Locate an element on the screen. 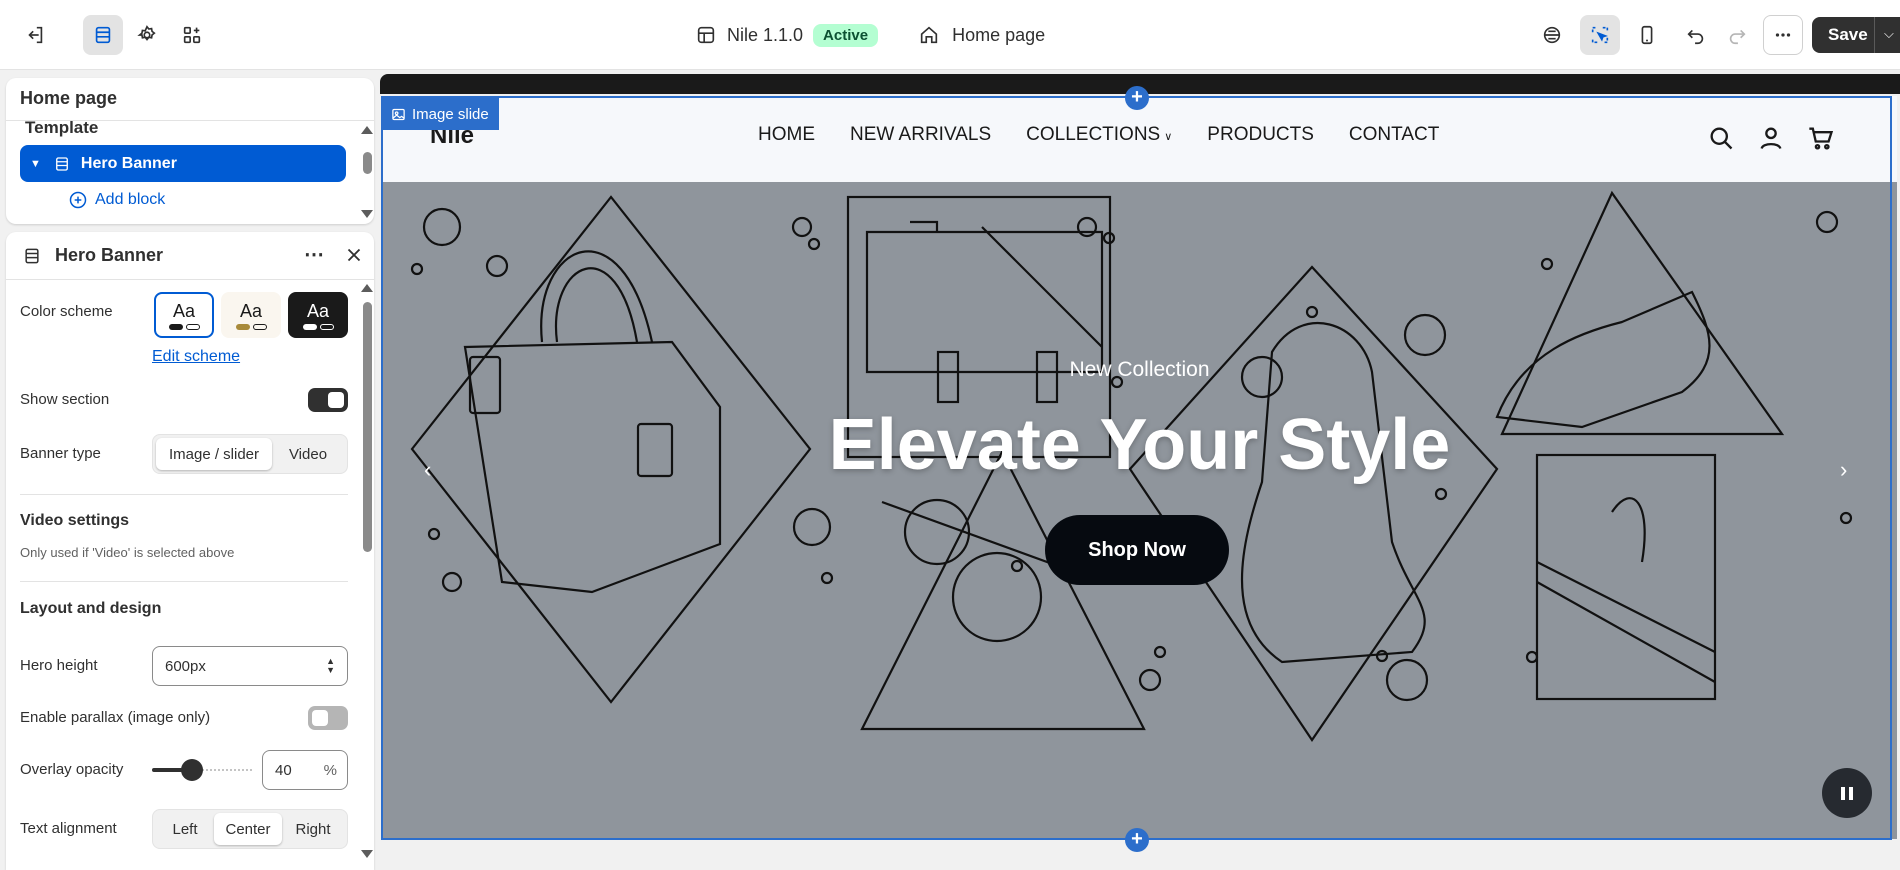  shop-now-button: Shop Now is located at coordinates (1137, 550).